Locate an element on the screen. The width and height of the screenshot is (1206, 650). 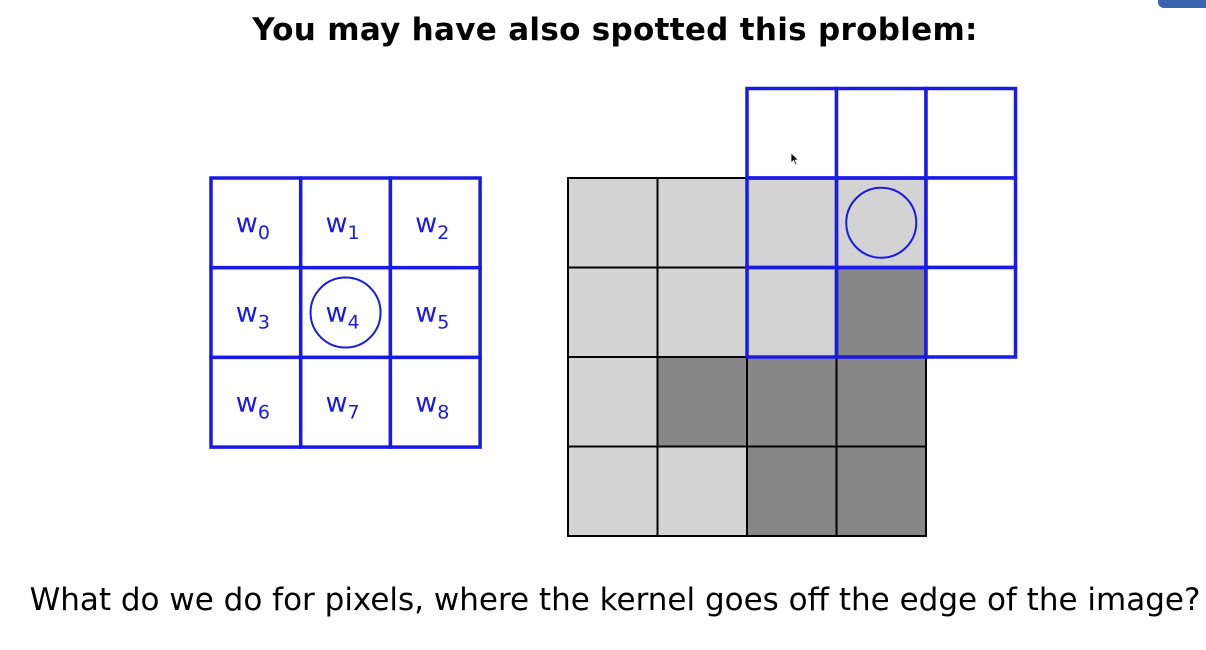
kernel-grid: w0 w1 w2w3 w4 w5w6 w7 w8 is located at coordinates (345, 312).